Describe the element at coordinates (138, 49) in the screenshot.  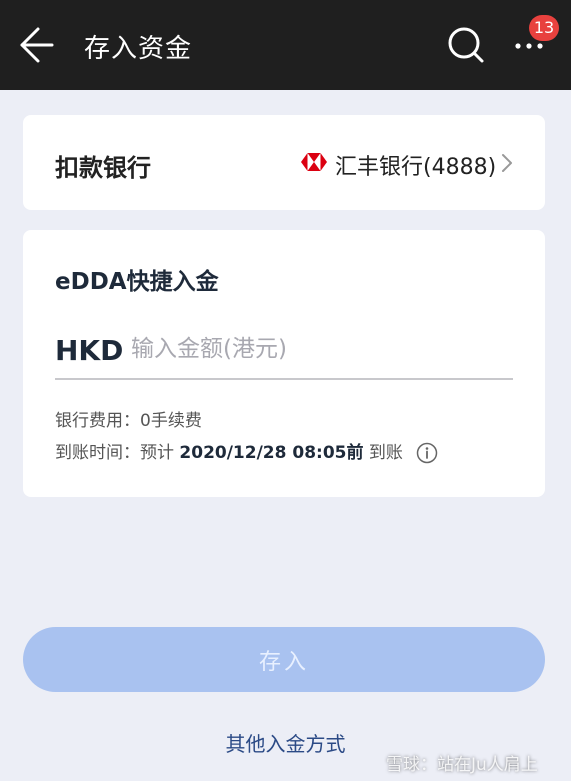
I see `page-title: 存入资金` at that location.